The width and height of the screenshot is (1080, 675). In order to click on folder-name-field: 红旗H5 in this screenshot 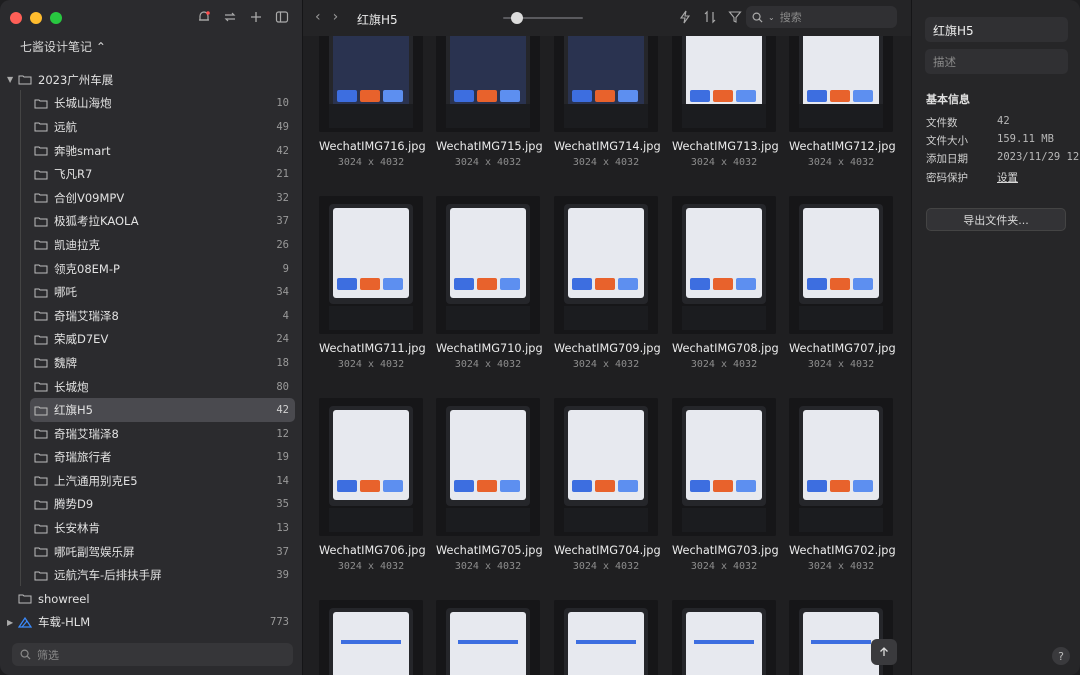, I will do `click(996, 29)`.